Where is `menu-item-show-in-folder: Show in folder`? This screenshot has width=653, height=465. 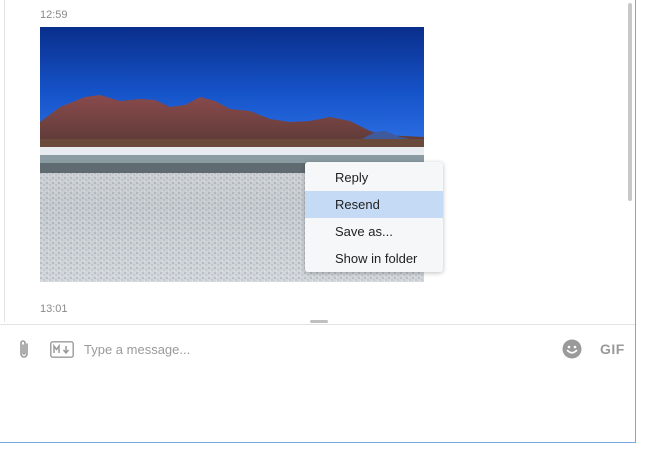
menu-item-show-in-folder: Show in folder is located at coordinates (374, 258).